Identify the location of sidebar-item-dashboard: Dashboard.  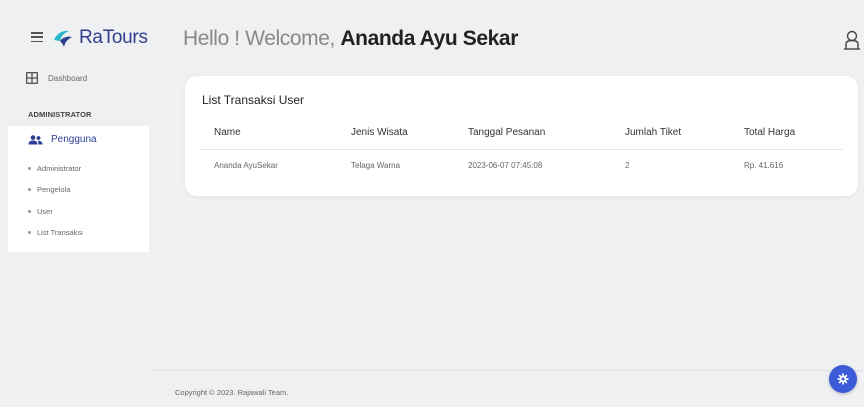
(56, 78).